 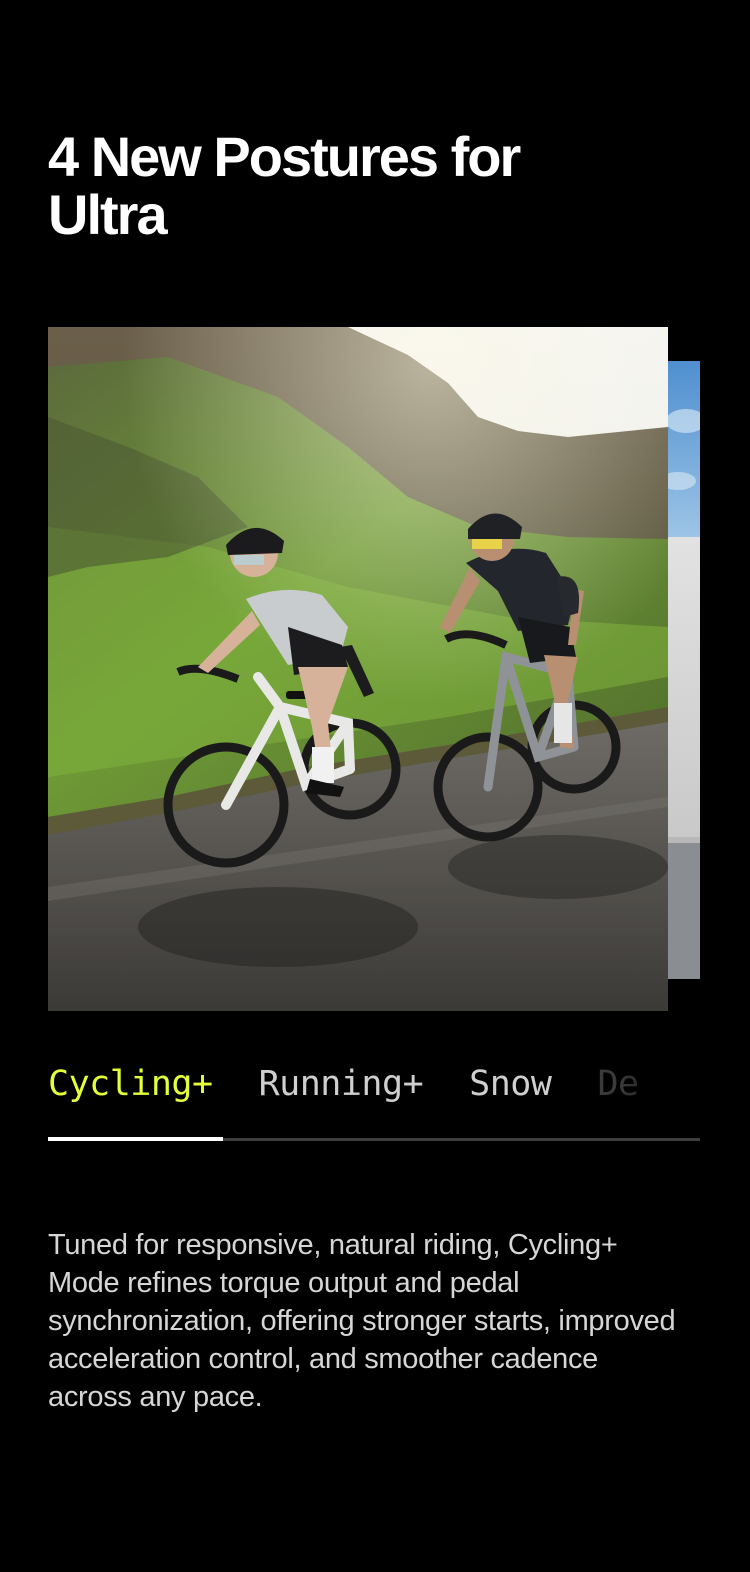 I want to click on tab-snow: Snow, so click(x=510, y=1084).